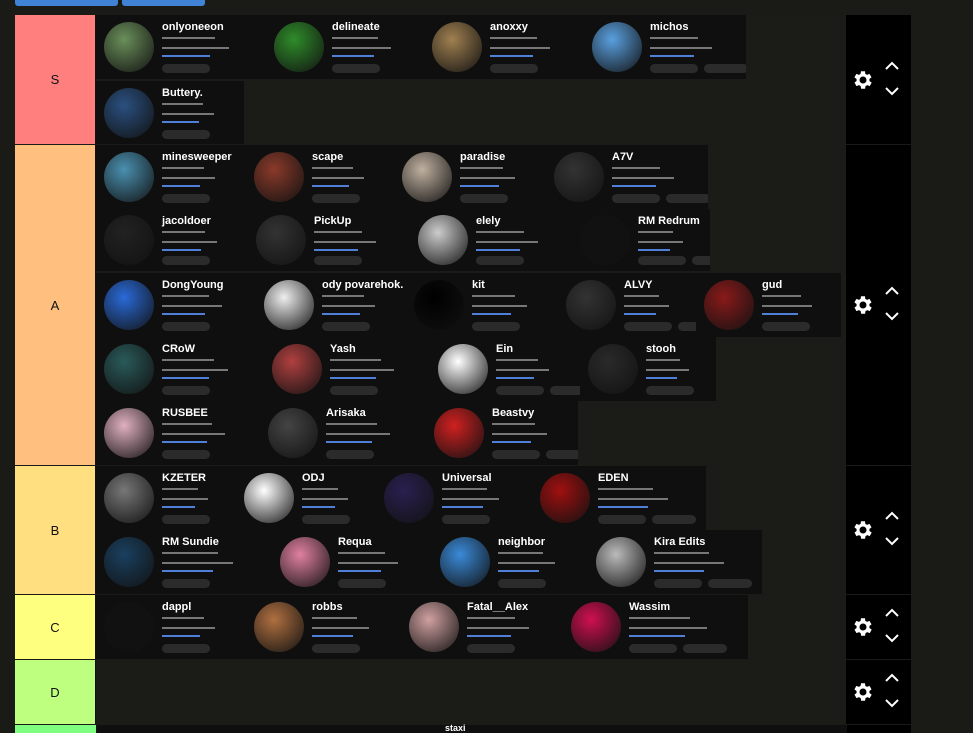 The image size is (973, 733). What do you see at coordinates (55, 79) in the screenshot?
I see `tier-label: S` at bounding box center [55, 79].